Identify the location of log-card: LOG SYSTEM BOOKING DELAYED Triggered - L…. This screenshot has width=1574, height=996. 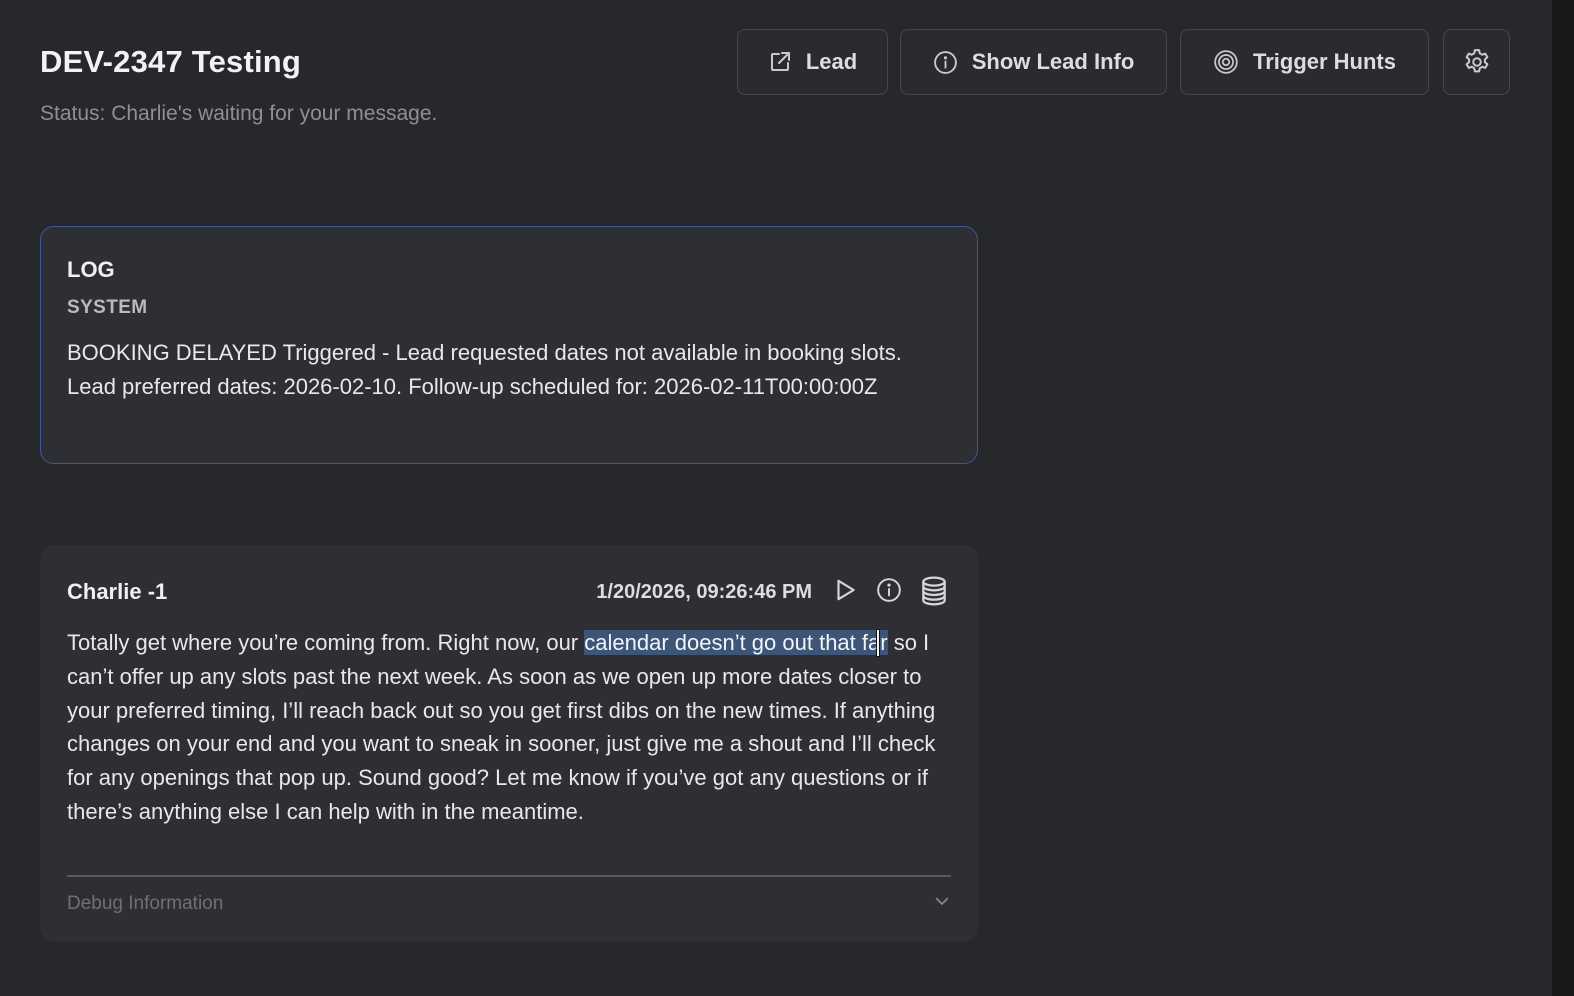
(509, 345).